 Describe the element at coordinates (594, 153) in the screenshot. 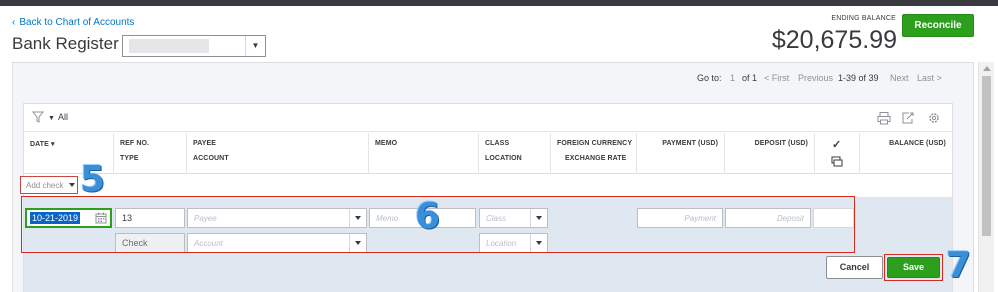

I see `column-currency: FOREIGN CURRENCY EXCHANGE RATE` at that location.